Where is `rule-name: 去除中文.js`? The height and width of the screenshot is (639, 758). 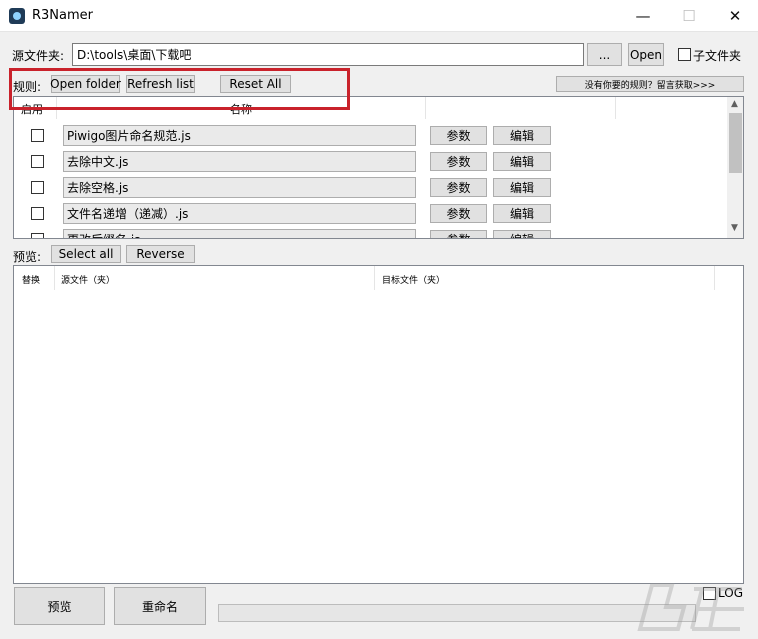
rule-name: 去除中文.js is located at coordinates (239, 161).